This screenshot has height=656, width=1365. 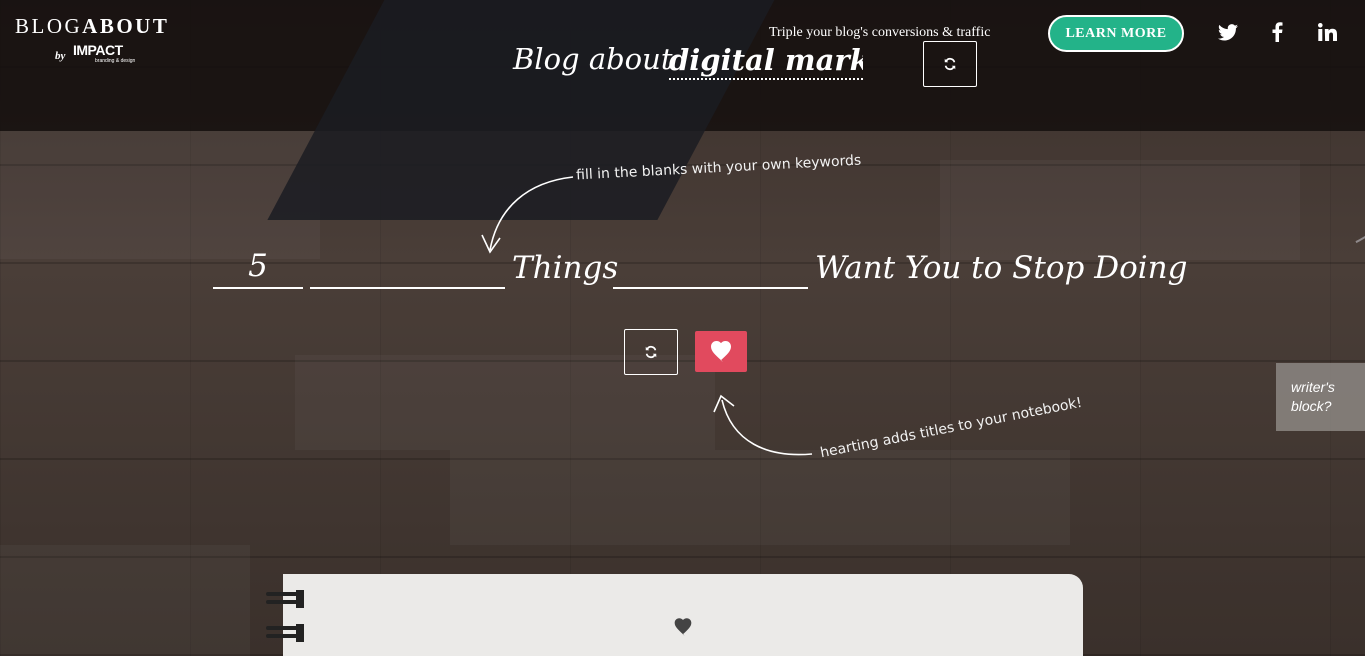 I want to click on title-blank-adjective, so click(x=407, y=267).